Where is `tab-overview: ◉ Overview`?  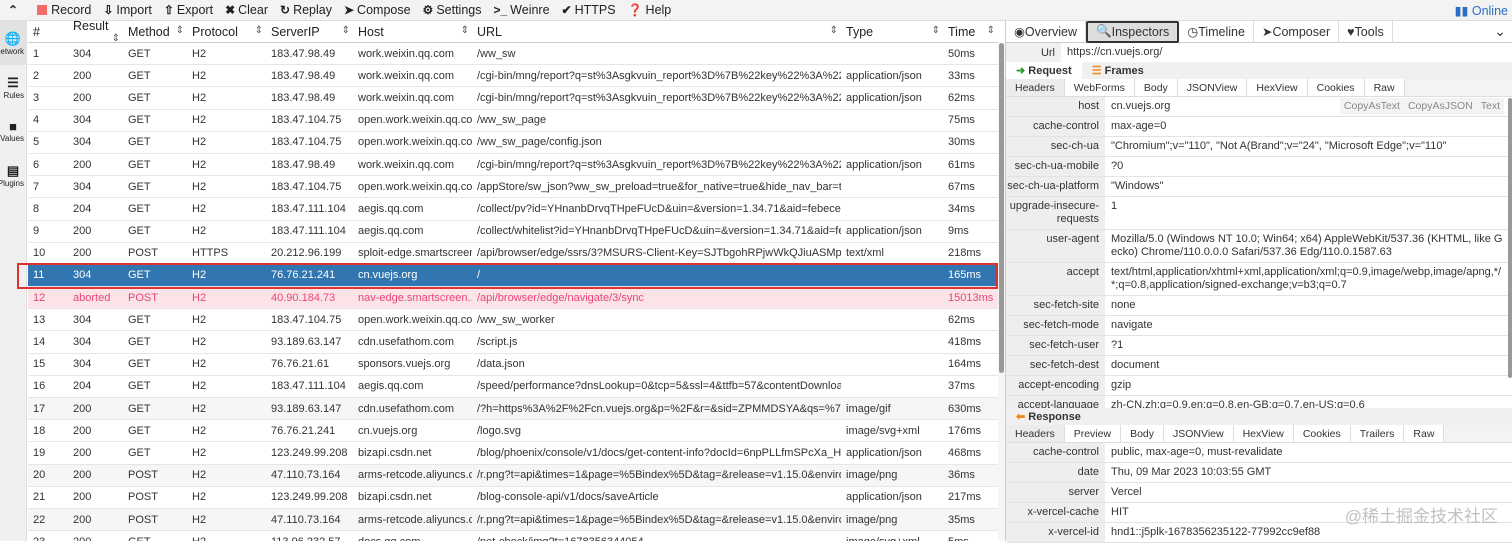
tab-overview: ◉ Overview is located at coordinates (1046, 31).